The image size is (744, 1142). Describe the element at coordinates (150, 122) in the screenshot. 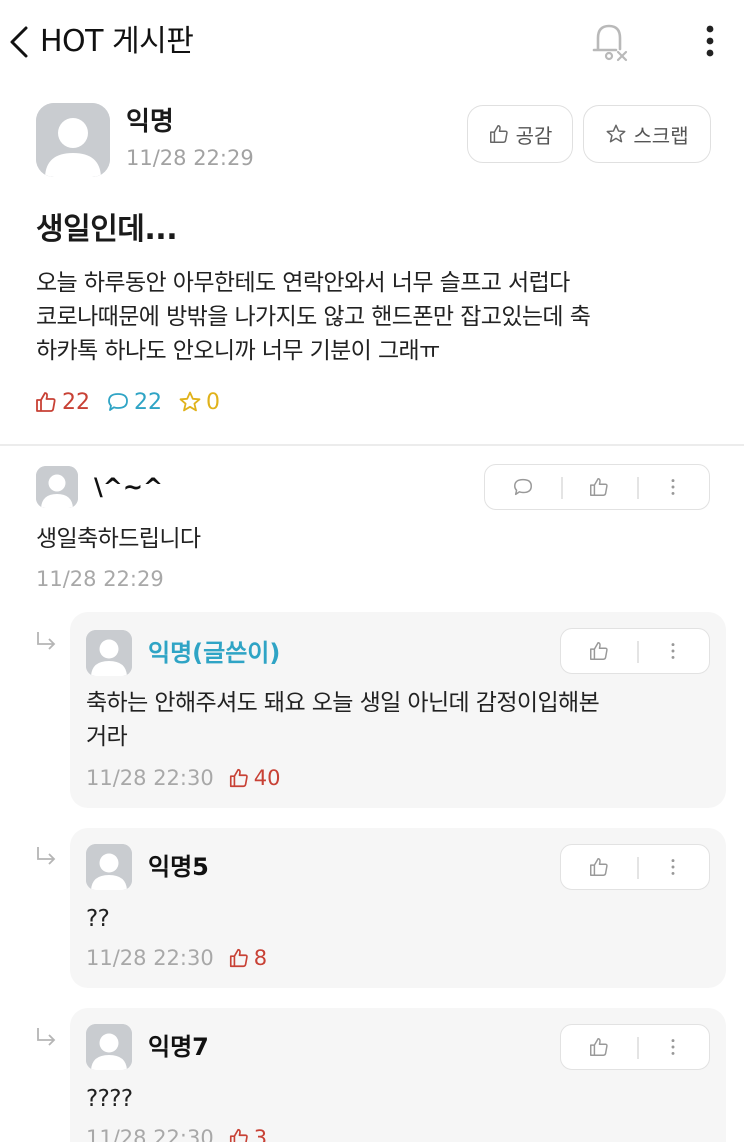

I see `post-author-name: 익명` at that location.